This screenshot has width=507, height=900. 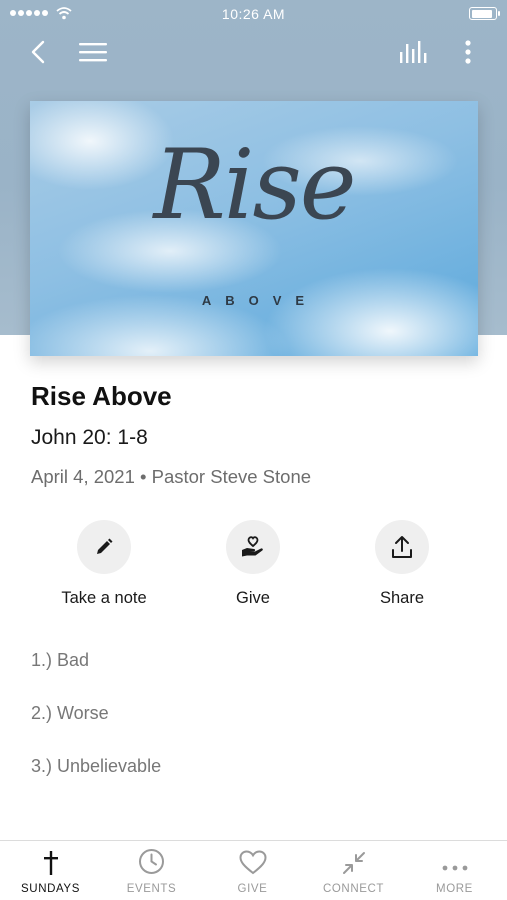 I want to click on sermon-date-speaker: April 4, 2021 • Pastor Steve Stone, so click(x=171, y=476).